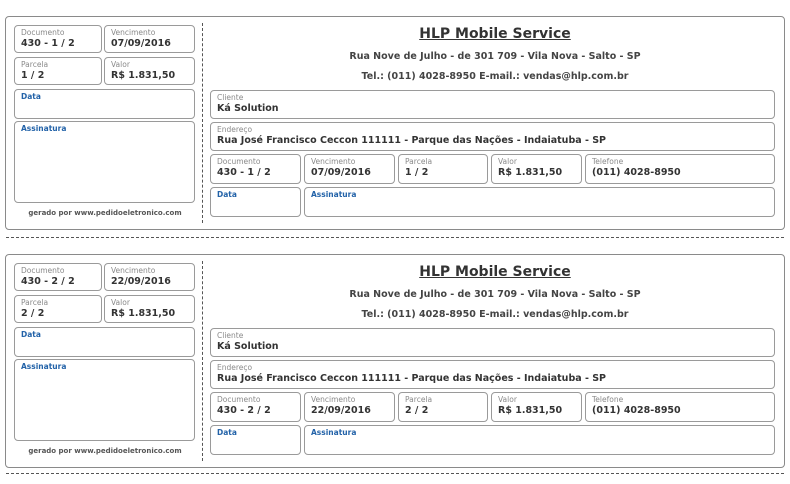 This screenshot has width=790, height=484. I want to click on stub-parcela-field: Parcela 1 / 2, so click(58, 71).